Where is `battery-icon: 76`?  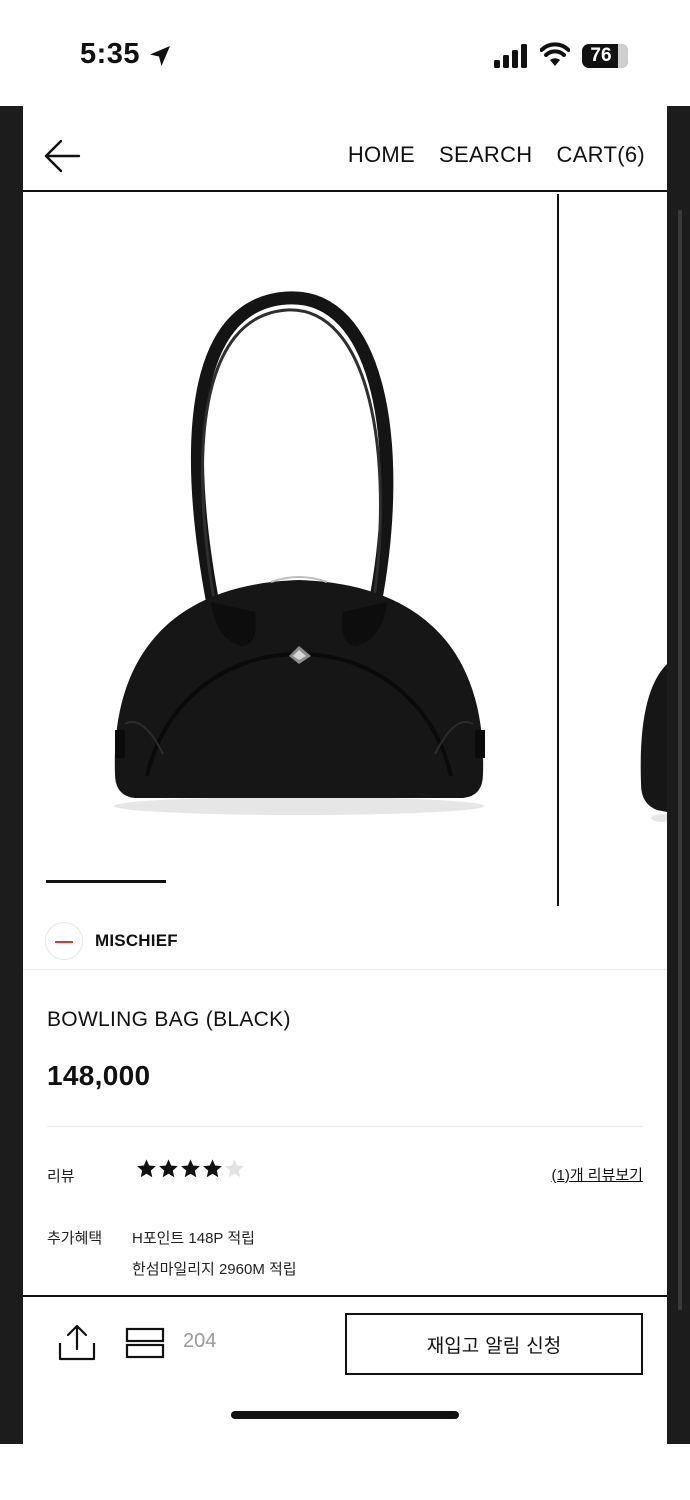
battery-icon: 76 is located at coordinates (605, 56).